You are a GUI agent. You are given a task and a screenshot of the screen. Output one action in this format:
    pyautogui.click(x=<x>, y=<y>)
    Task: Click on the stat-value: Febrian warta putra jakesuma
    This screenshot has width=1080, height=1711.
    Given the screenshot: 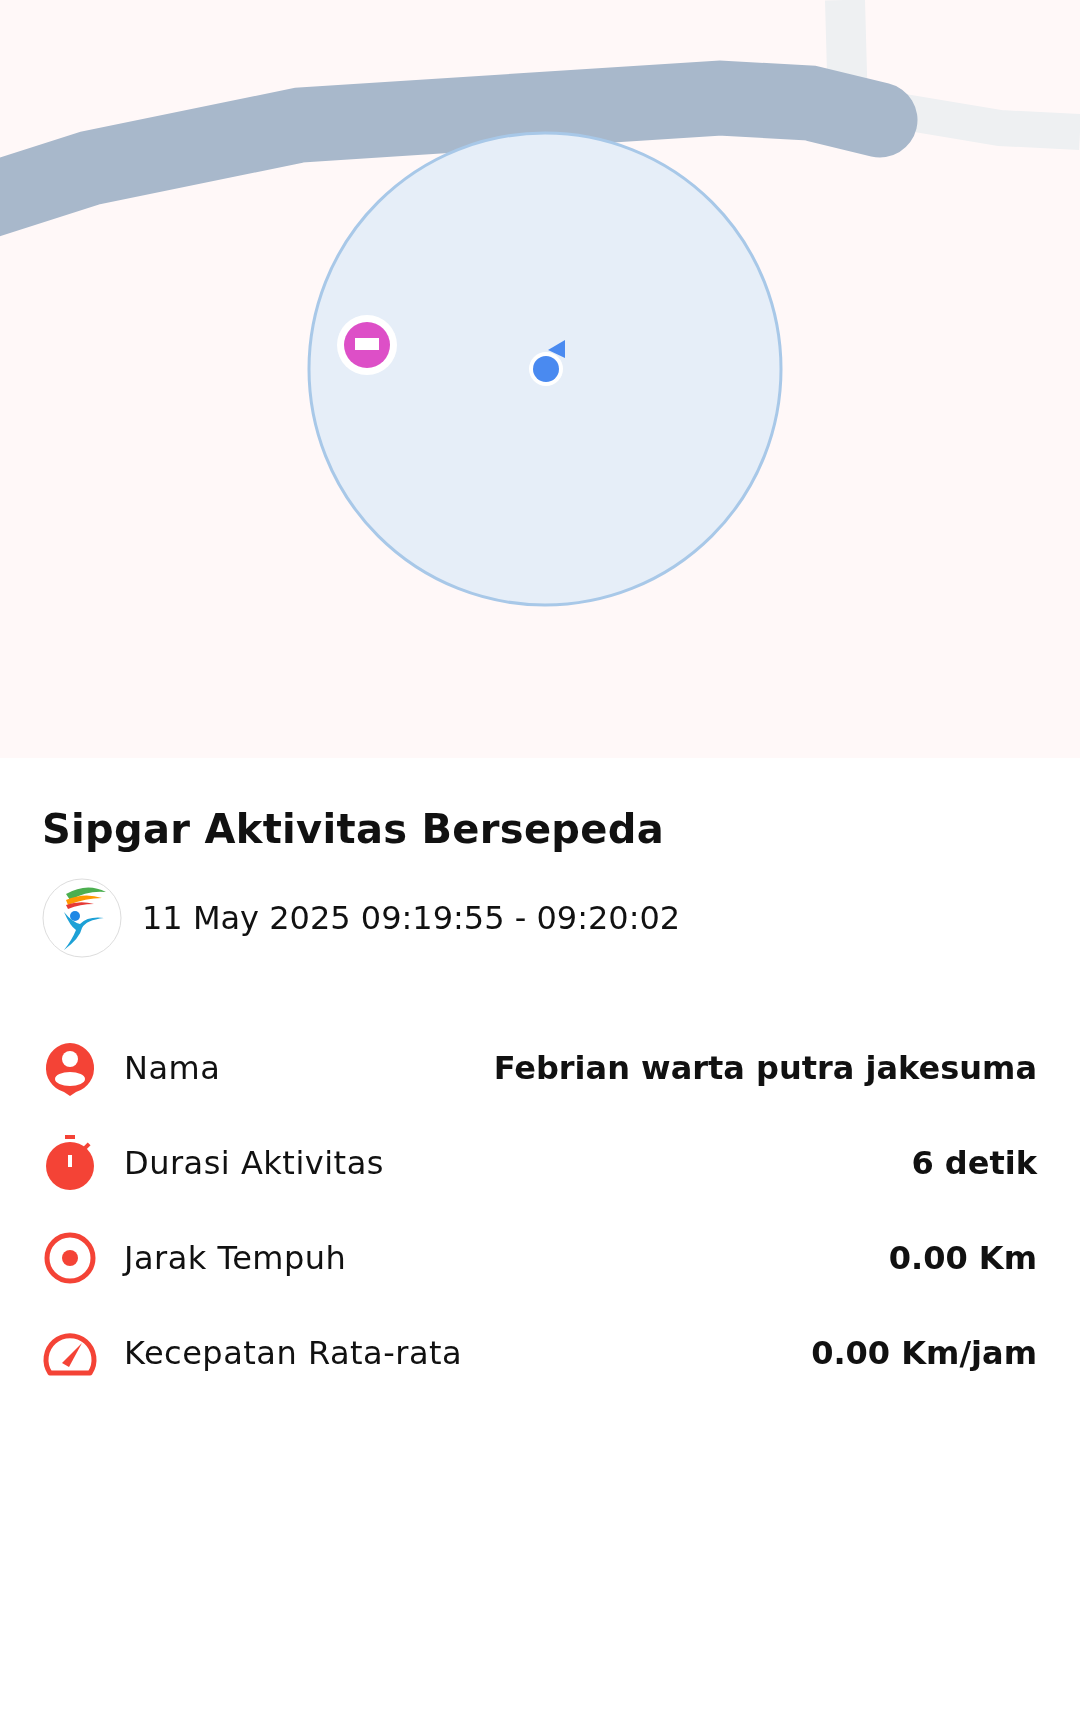 What is the action you would take?
    pyautogui.click(x=765, y=1067)
    